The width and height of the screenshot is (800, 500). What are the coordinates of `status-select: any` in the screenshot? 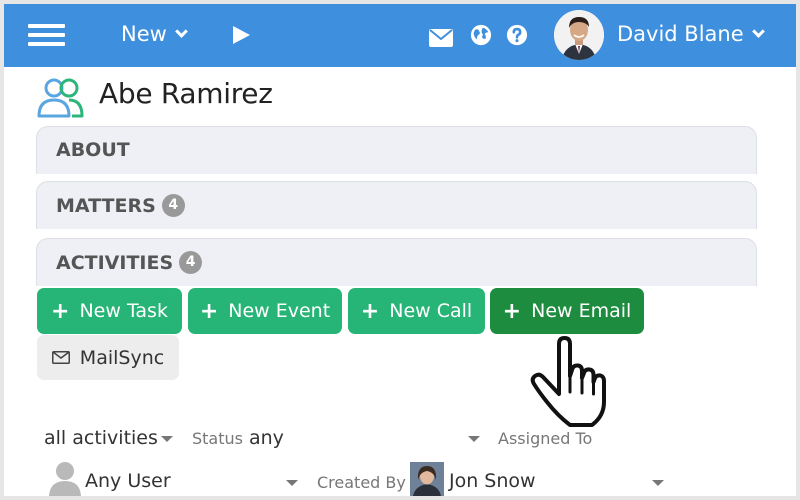 It's located at (266, 438).